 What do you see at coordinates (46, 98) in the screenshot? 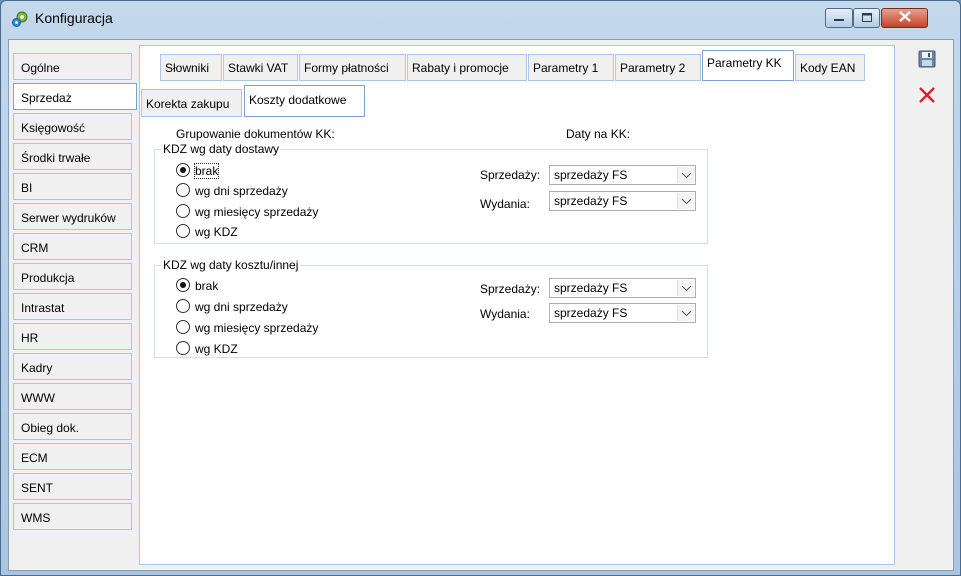
I see `sidebar-item-label: Sprzedaż` at bounding box center [46, 98].